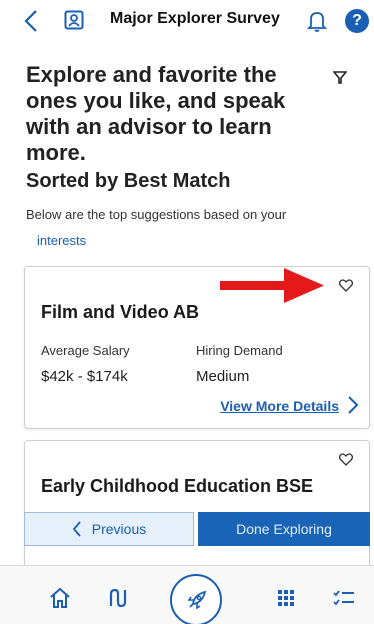 The image size is (374, 624). I want to click on previous-button: Previous, so click(109, 529).